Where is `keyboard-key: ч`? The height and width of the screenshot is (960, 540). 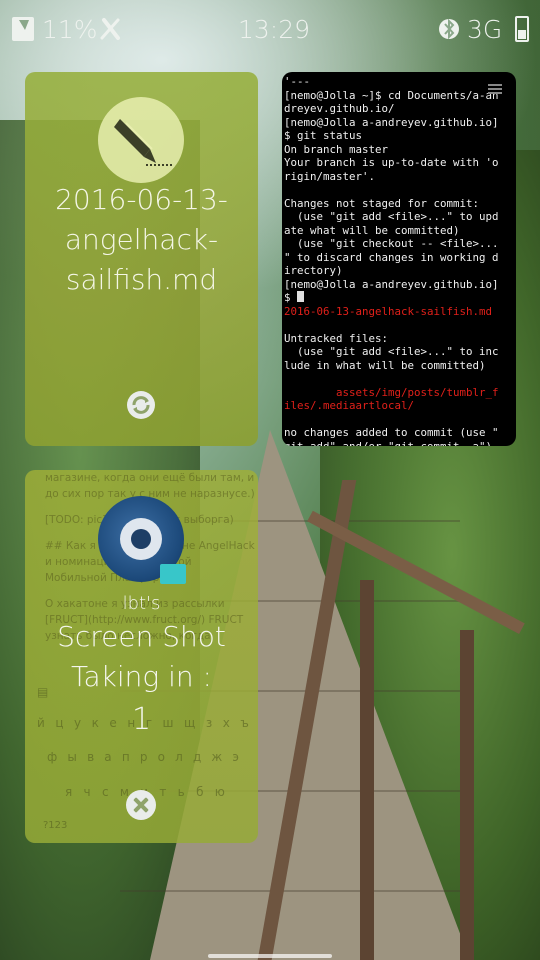 keyboard-key: ч is located at coordinates (87, 792).